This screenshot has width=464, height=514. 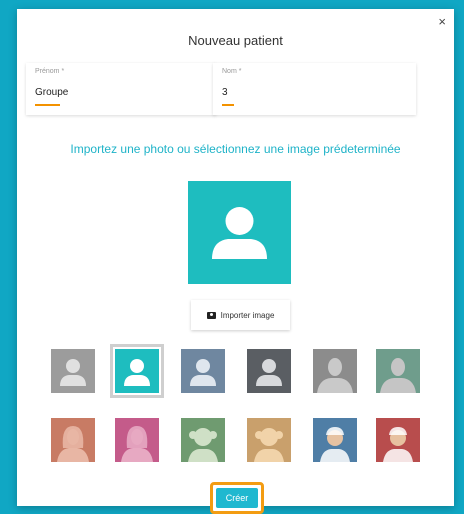 What do you see at coordinates (232, 71) in the screenshot?
I see `nom-label: Nom *` at bounding box center [232, 71].